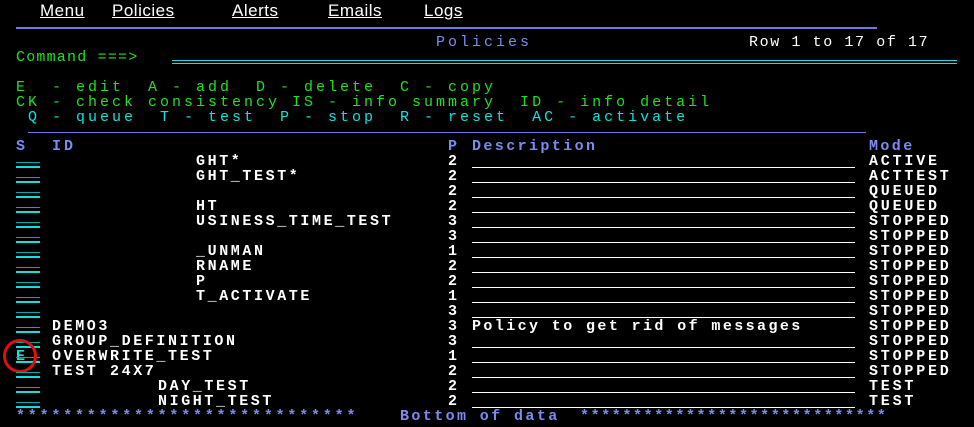 This screenshot has width=974, height=427. What do you see at coordinates (204, 386) in the screenshot?
I see `policy-id: DAY_TEST` at bounding box center [204, 386].